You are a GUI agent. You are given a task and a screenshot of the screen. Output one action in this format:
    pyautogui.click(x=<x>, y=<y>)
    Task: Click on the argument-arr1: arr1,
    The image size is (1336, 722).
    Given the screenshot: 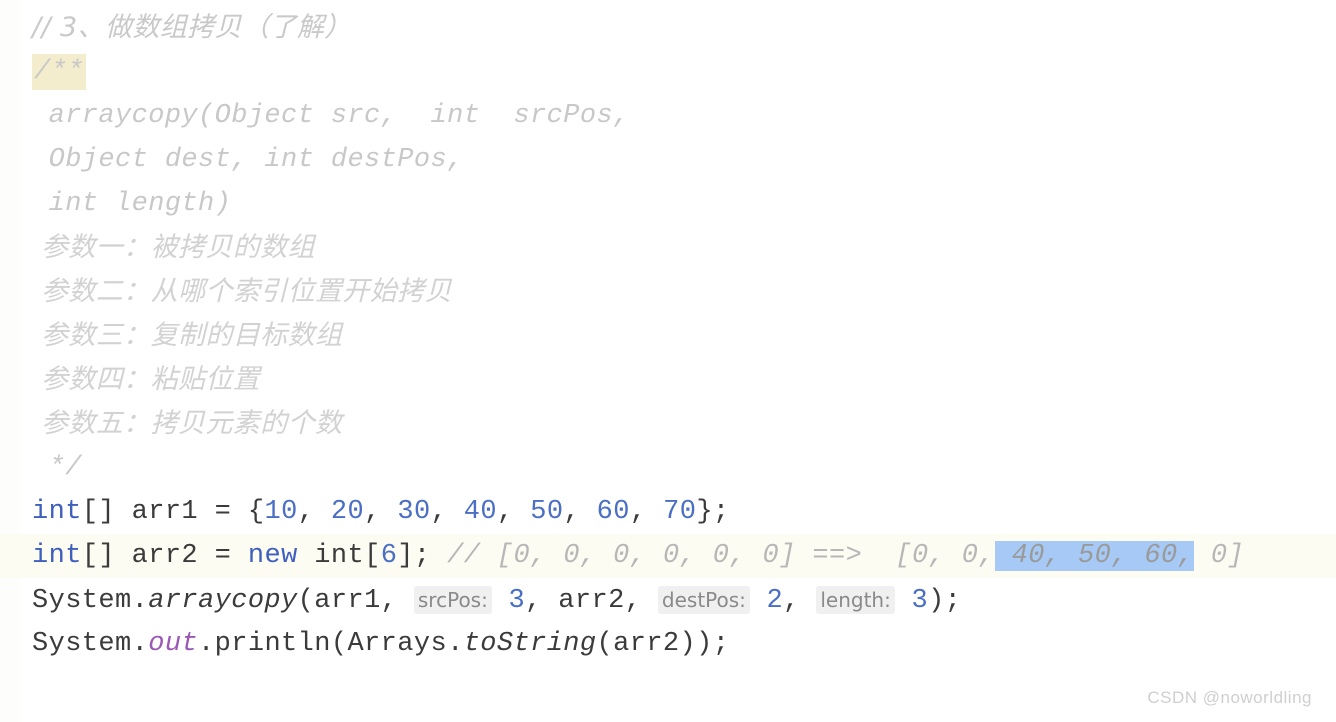 What is the action you would take?
    pyautogui.click(x=364, y=601)
    